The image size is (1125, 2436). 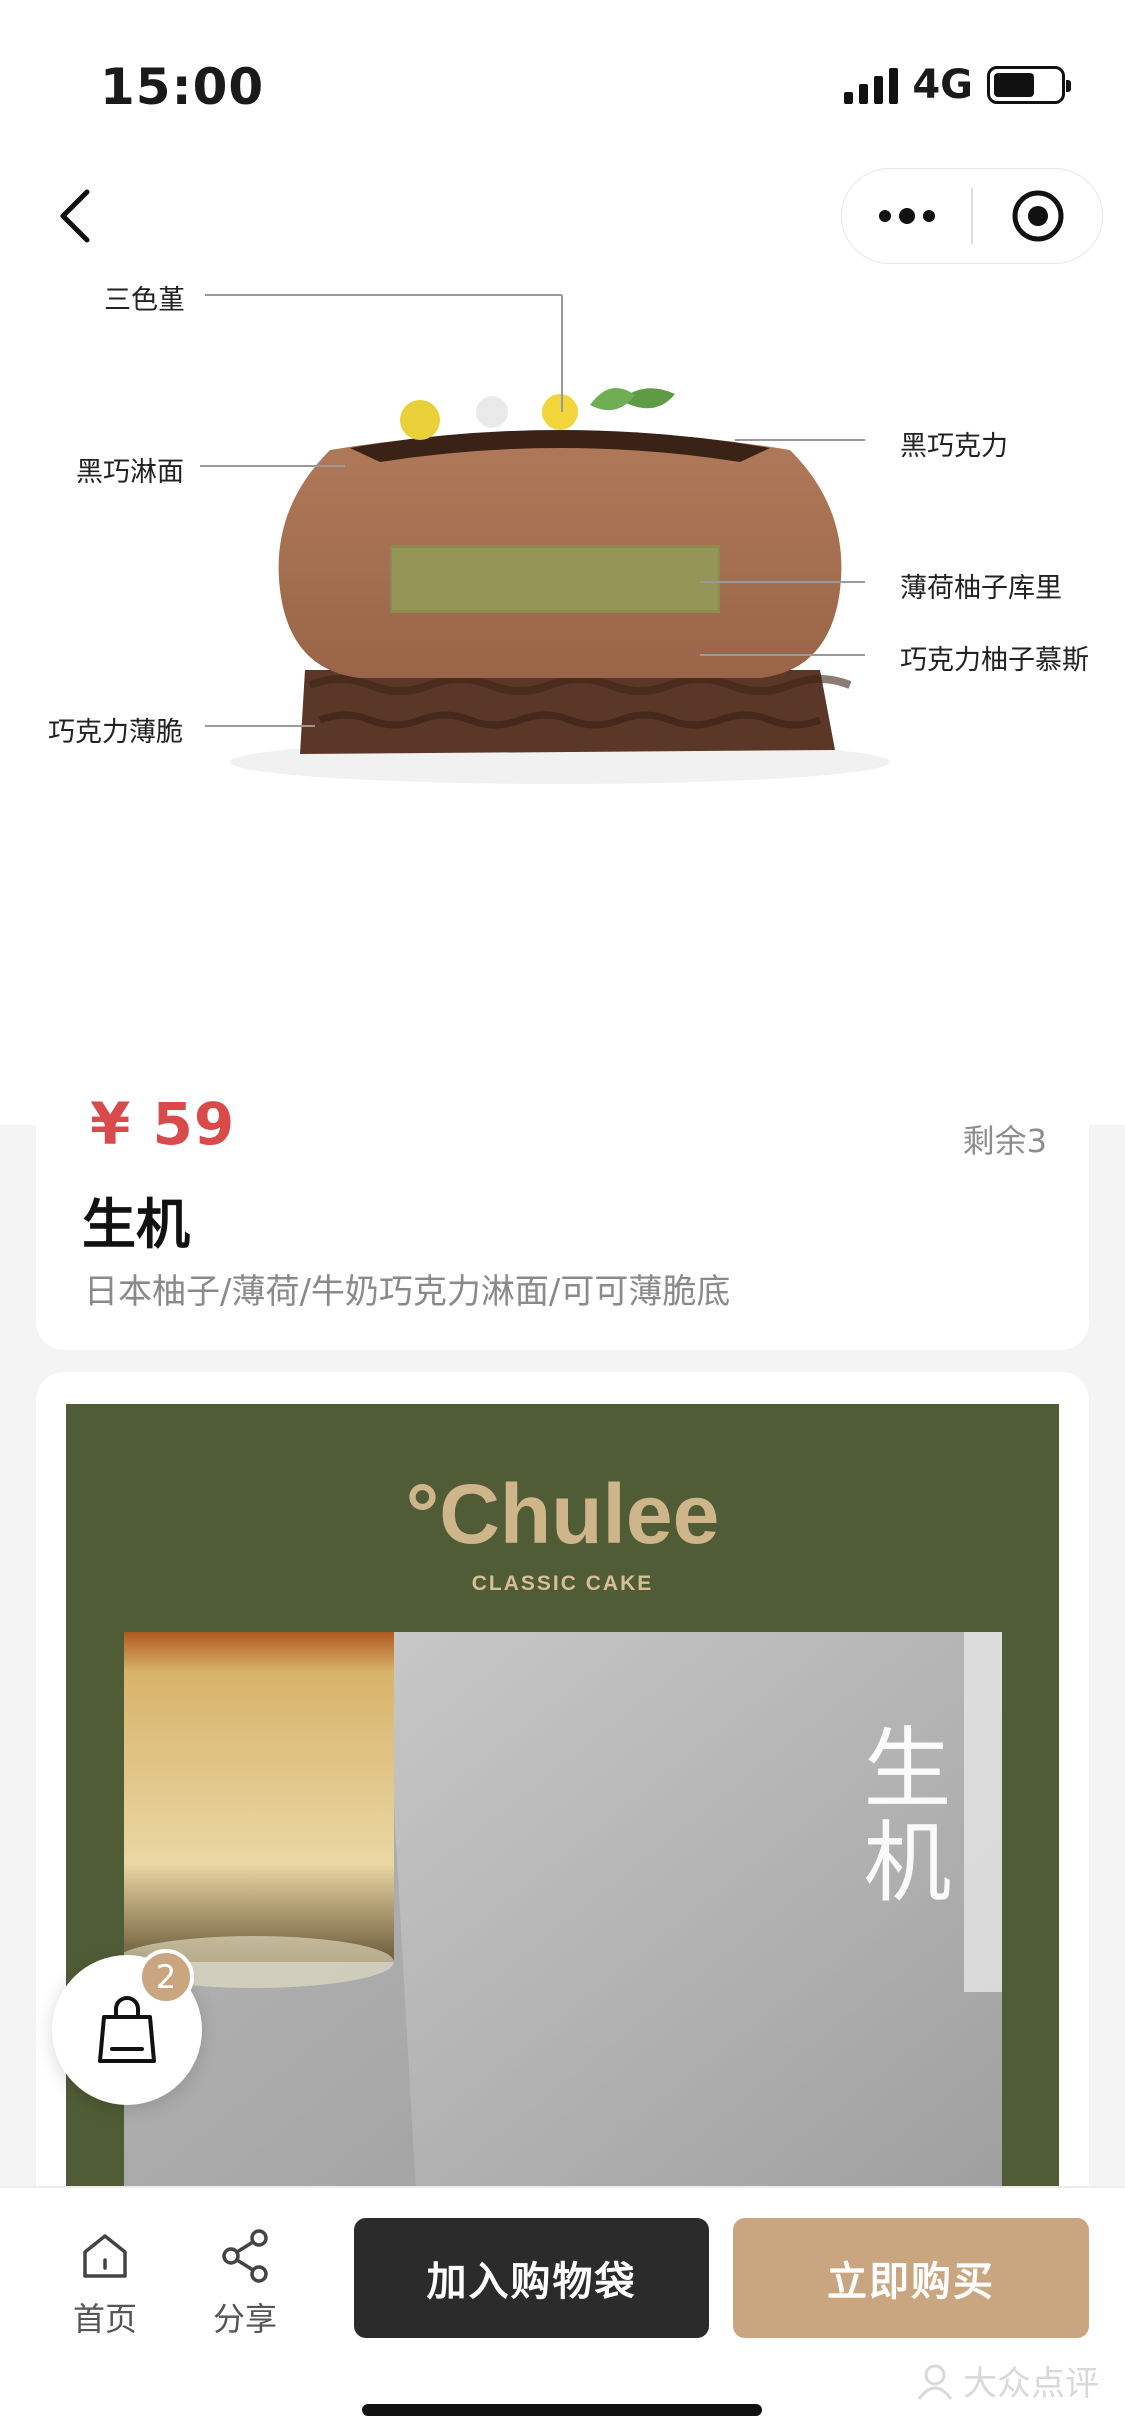 I want to click on product-price: ¥ 59, so click(x=163, y=1124).